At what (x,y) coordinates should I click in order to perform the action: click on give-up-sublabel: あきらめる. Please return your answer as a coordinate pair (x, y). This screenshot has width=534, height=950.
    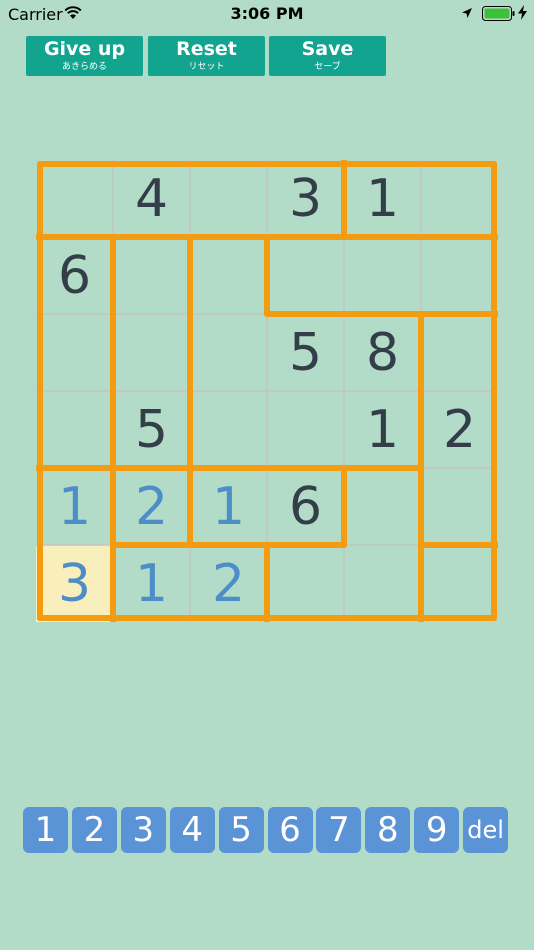
    Looking at the image, I should click on (84, 67).